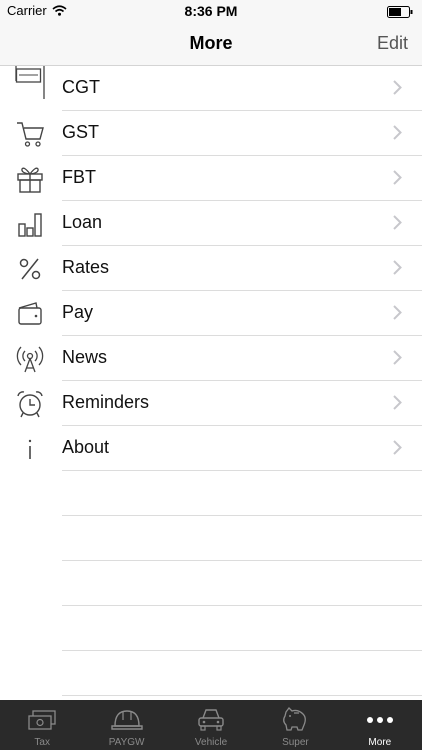 This screenshot has width=422, height=750. I want to click on cart-icon, so click(30, 134).